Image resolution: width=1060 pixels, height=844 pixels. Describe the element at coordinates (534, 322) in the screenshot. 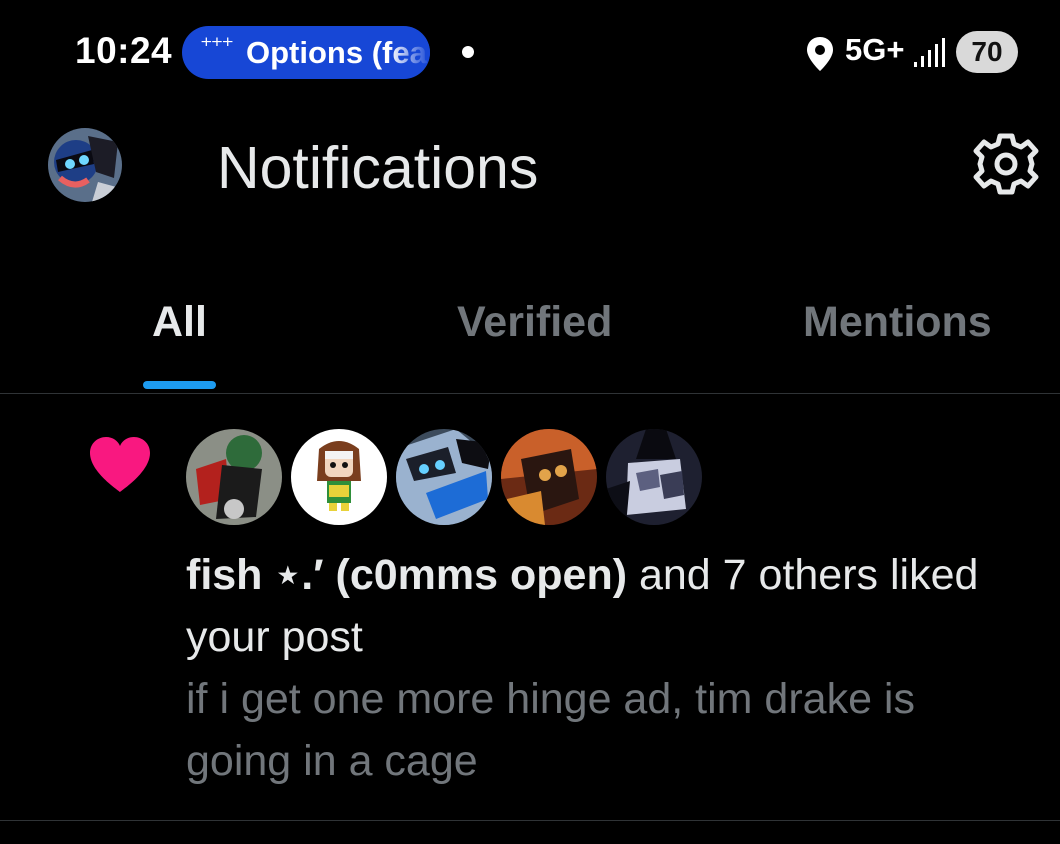

I see `tab-verified: Verified` at that location.